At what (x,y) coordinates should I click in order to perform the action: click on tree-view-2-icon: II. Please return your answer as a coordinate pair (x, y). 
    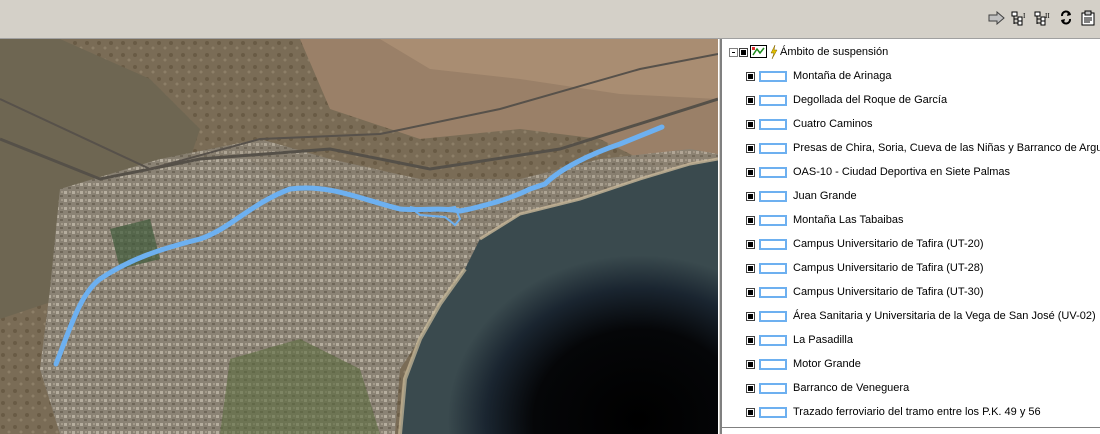
    Looking at the image, I should click on (1042, 17).